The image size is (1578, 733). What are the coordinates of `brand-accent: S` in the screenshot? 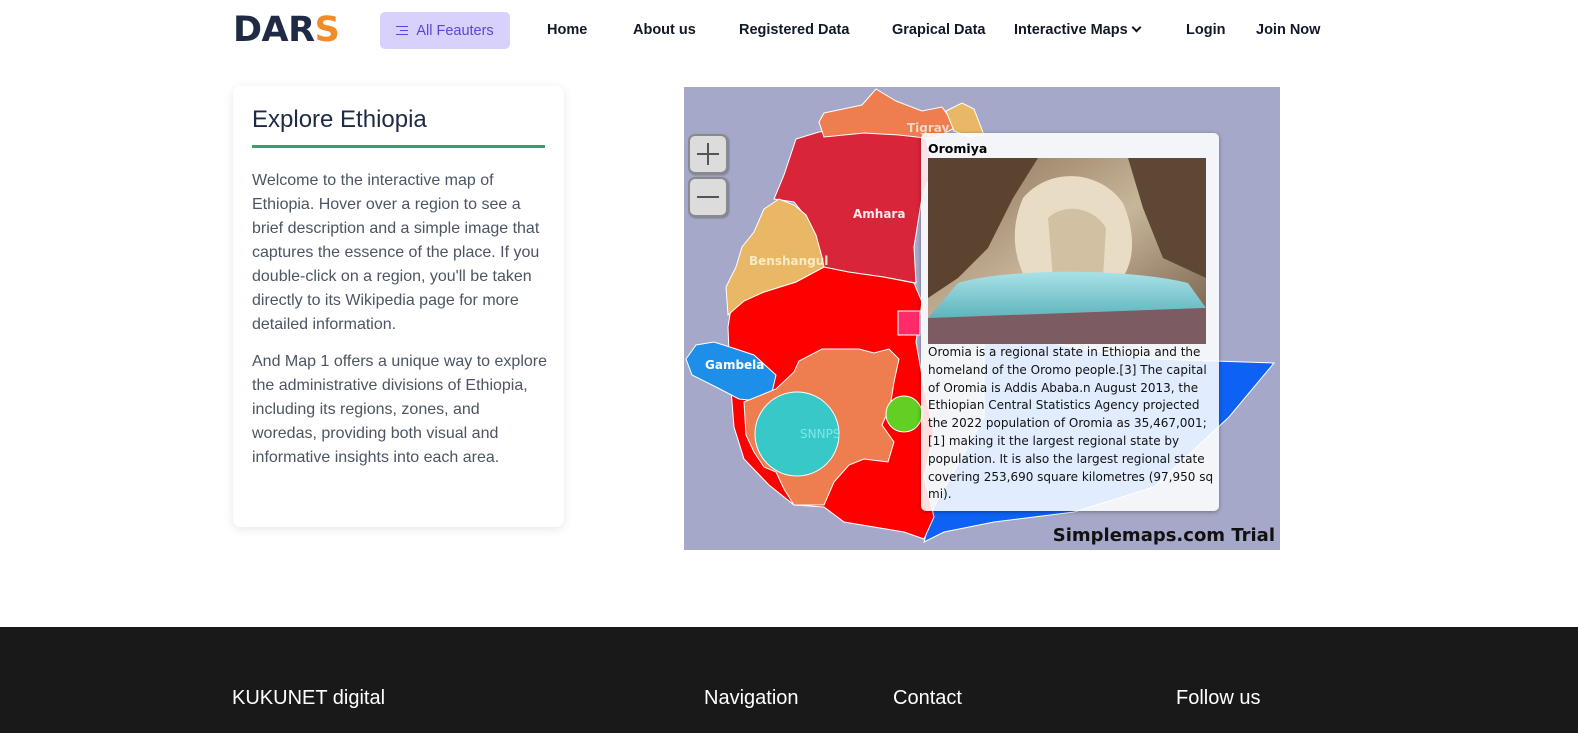 It's located at (327, 30).